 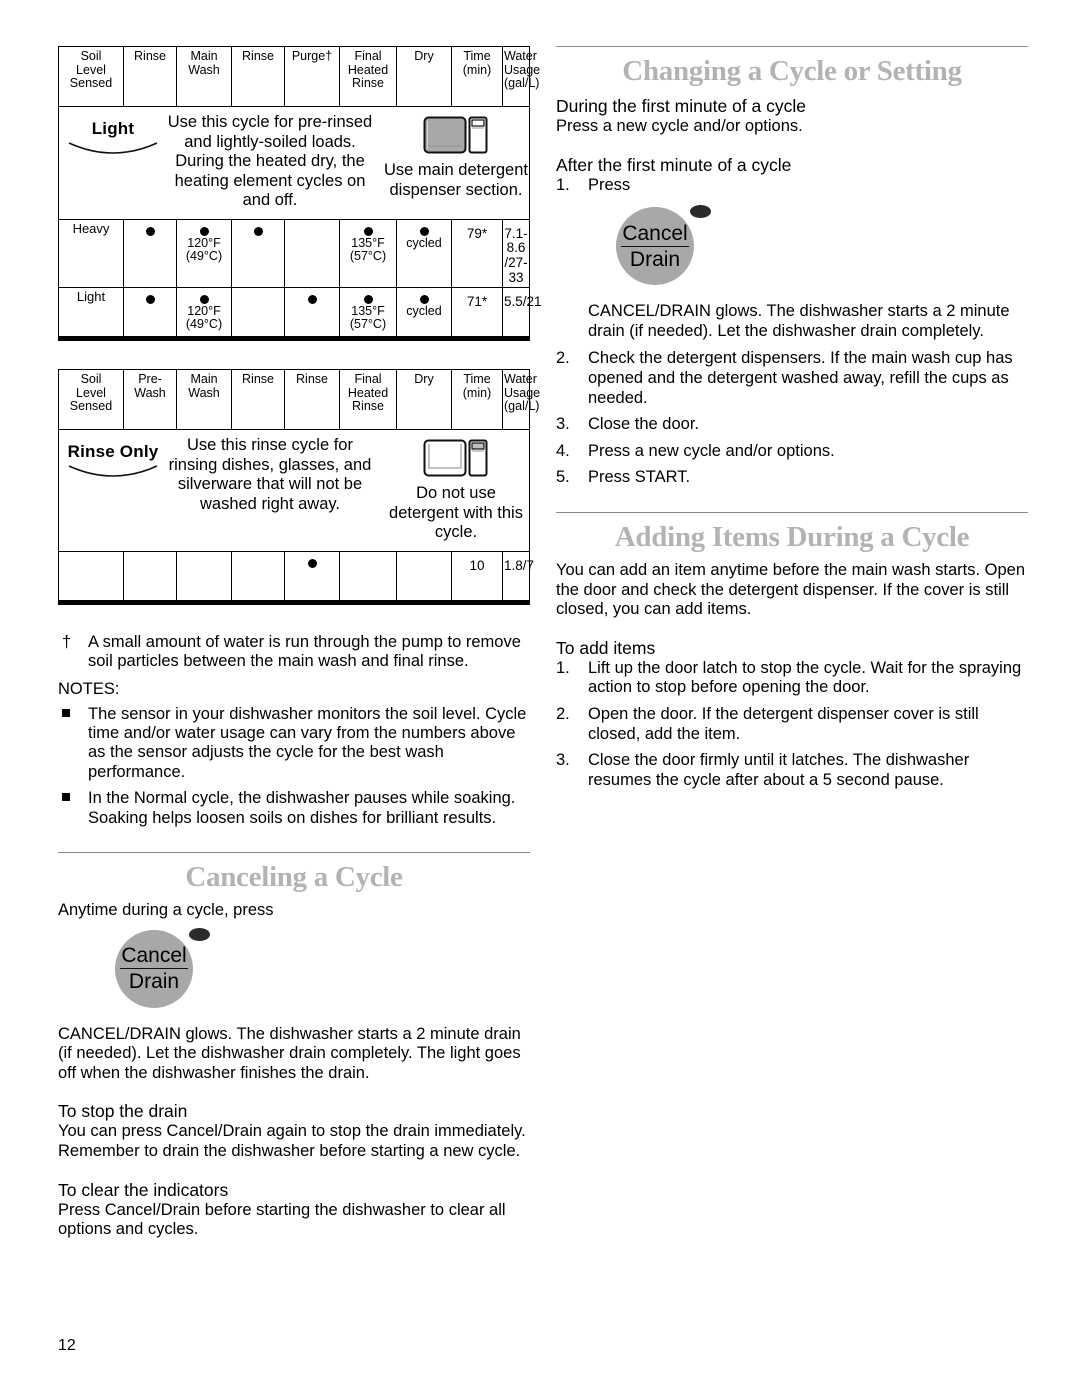 I want to click on col-header-pre-wash: Pre- Wash, so click(x=150, y=399).